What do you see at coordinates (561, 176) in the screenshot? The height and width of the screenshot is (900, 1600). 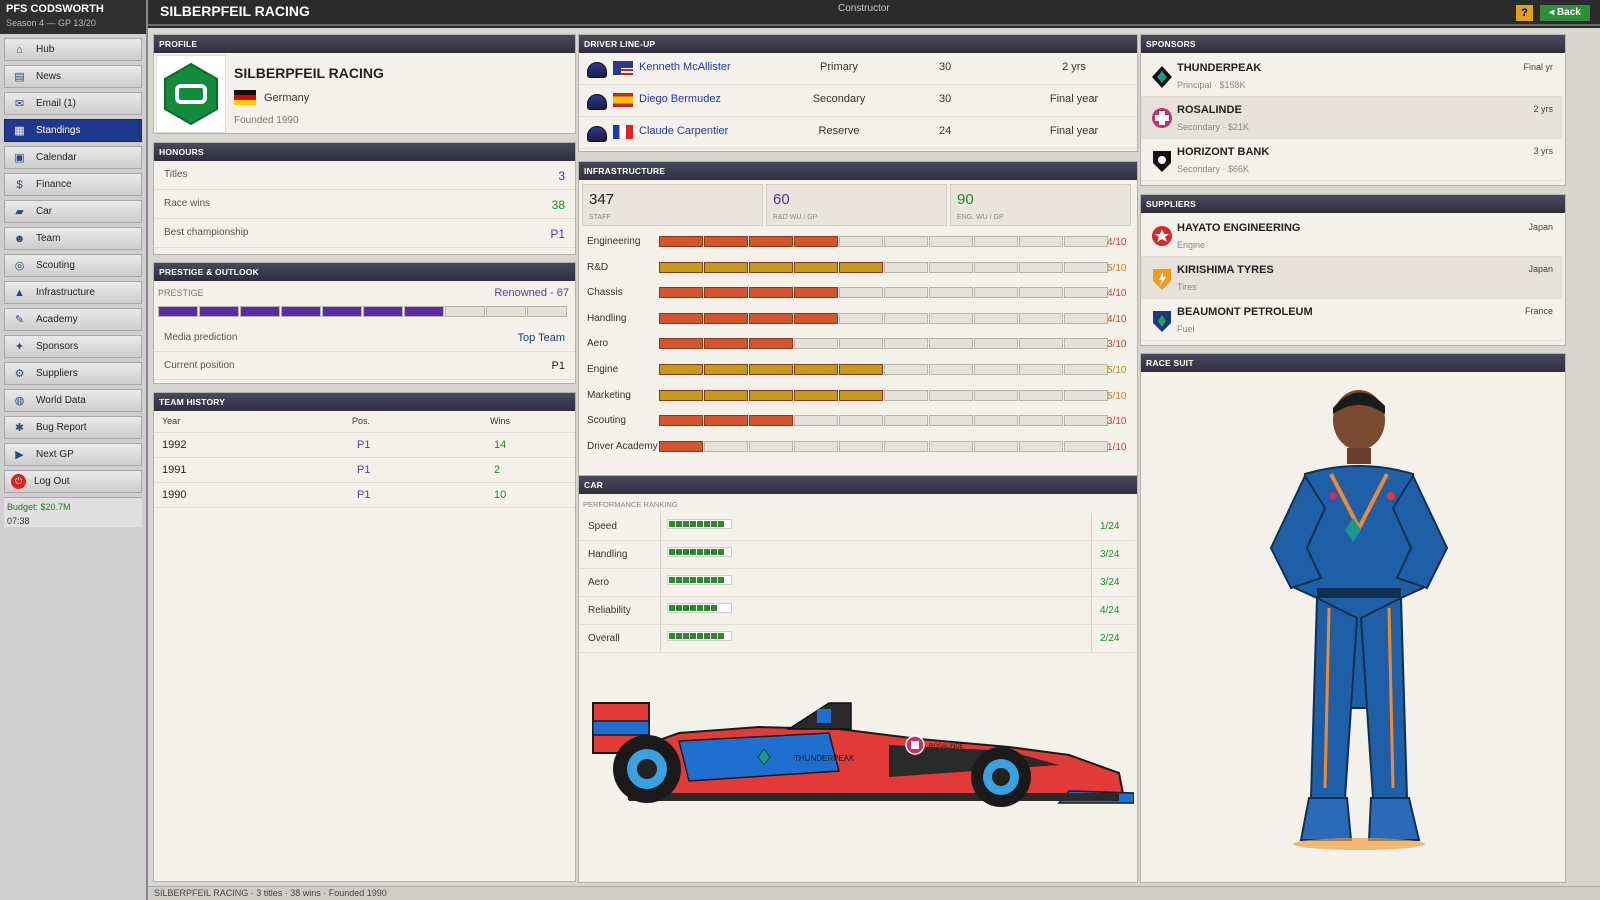 I see `honours-value: 3` at bounding box center [561, 176].